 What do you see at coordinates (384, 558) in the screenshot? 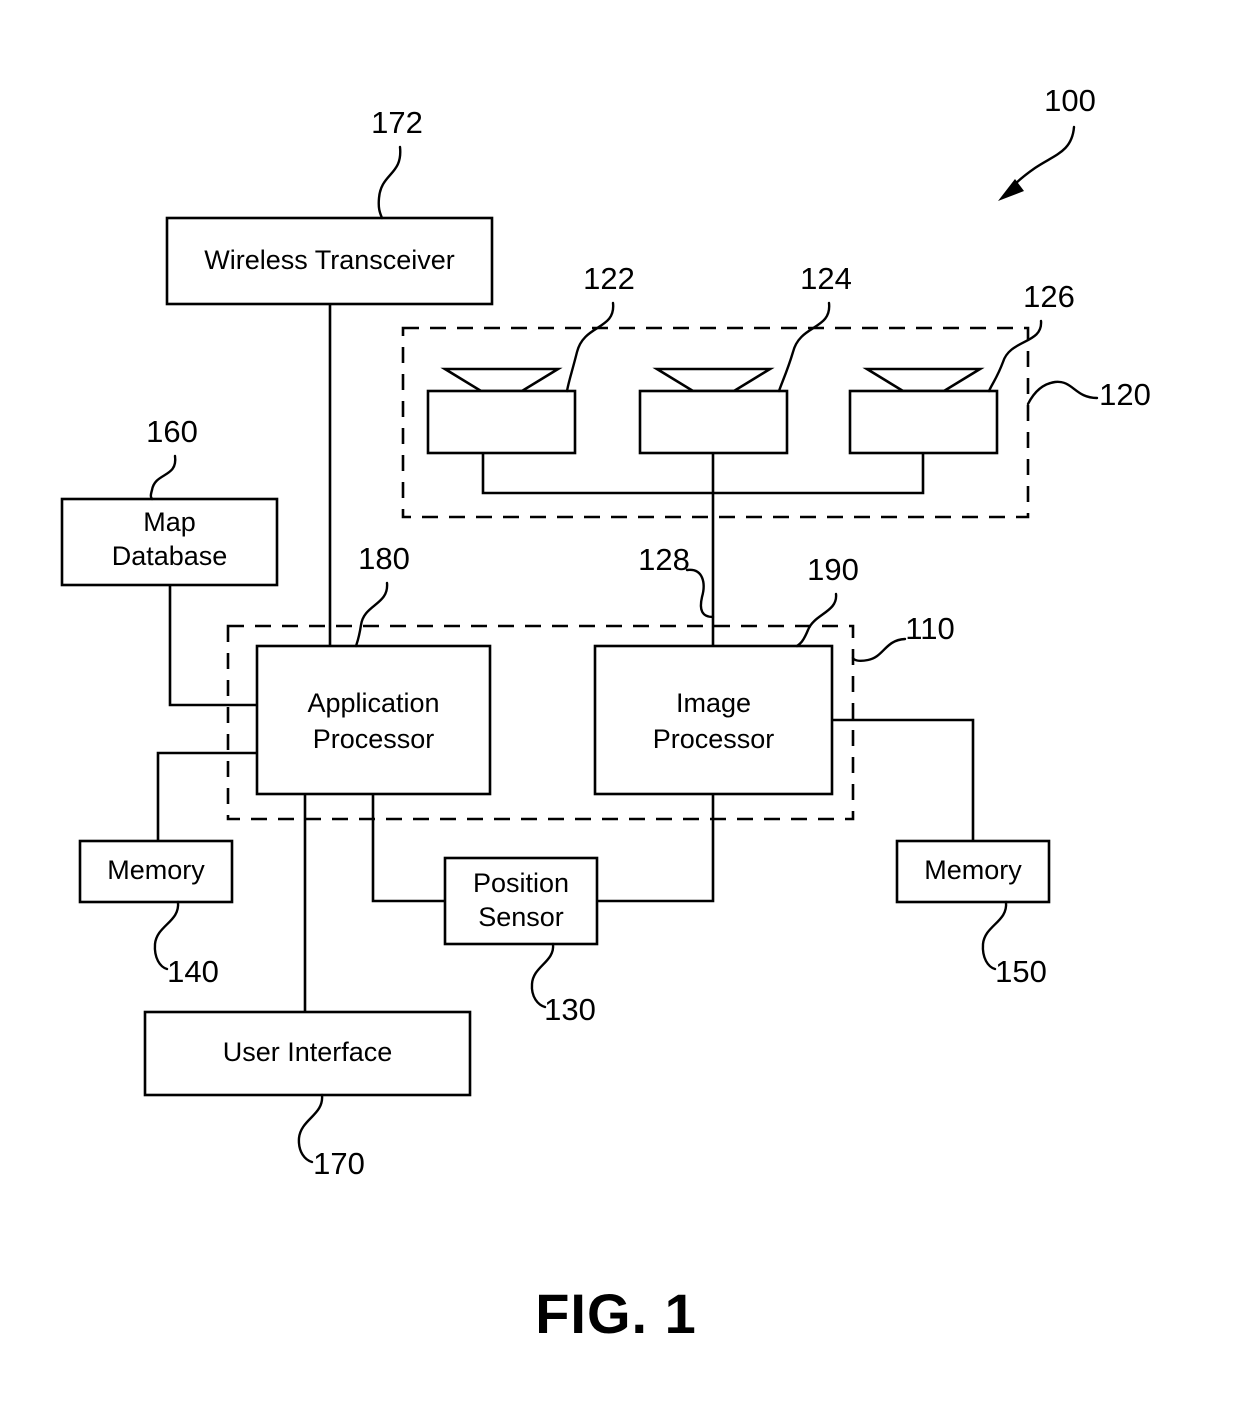
I see `ref-180: 180` at bounding box center [384, 558].